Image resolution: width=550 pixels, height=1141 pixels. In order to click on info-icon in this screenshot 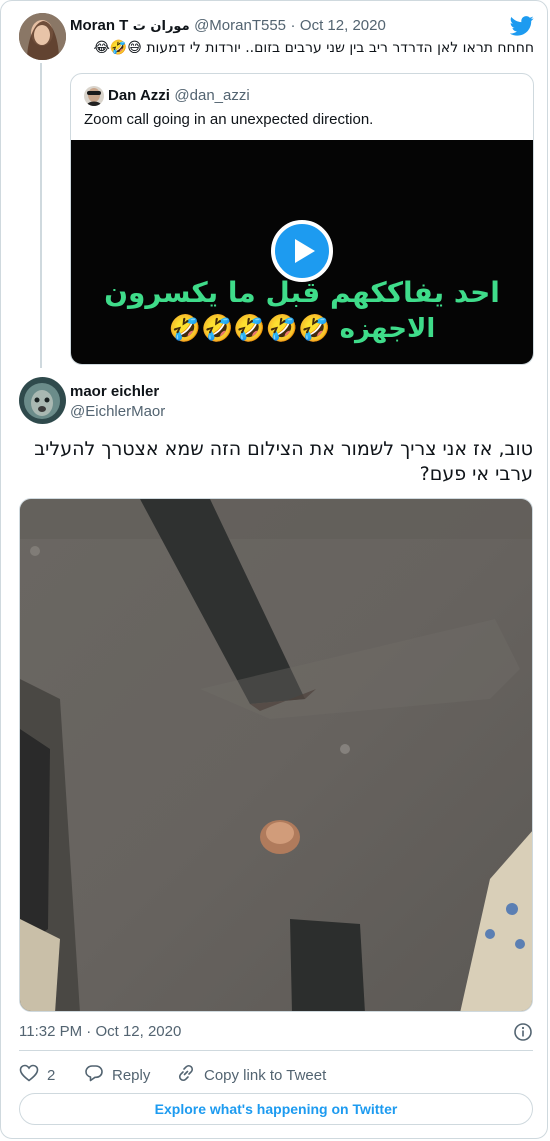, I will do `click(523, 1032)`.